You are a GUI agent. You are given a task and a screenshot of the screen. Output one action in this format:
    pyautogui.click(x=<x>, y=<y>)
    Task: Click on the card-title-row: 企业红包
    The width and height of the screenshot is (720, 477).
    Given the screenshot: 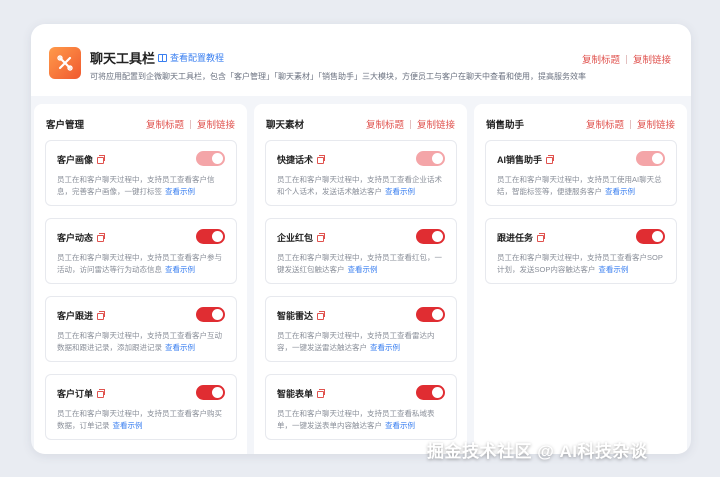 What is the action you would take?
    pyautogui.click(x=301, y=237)
    